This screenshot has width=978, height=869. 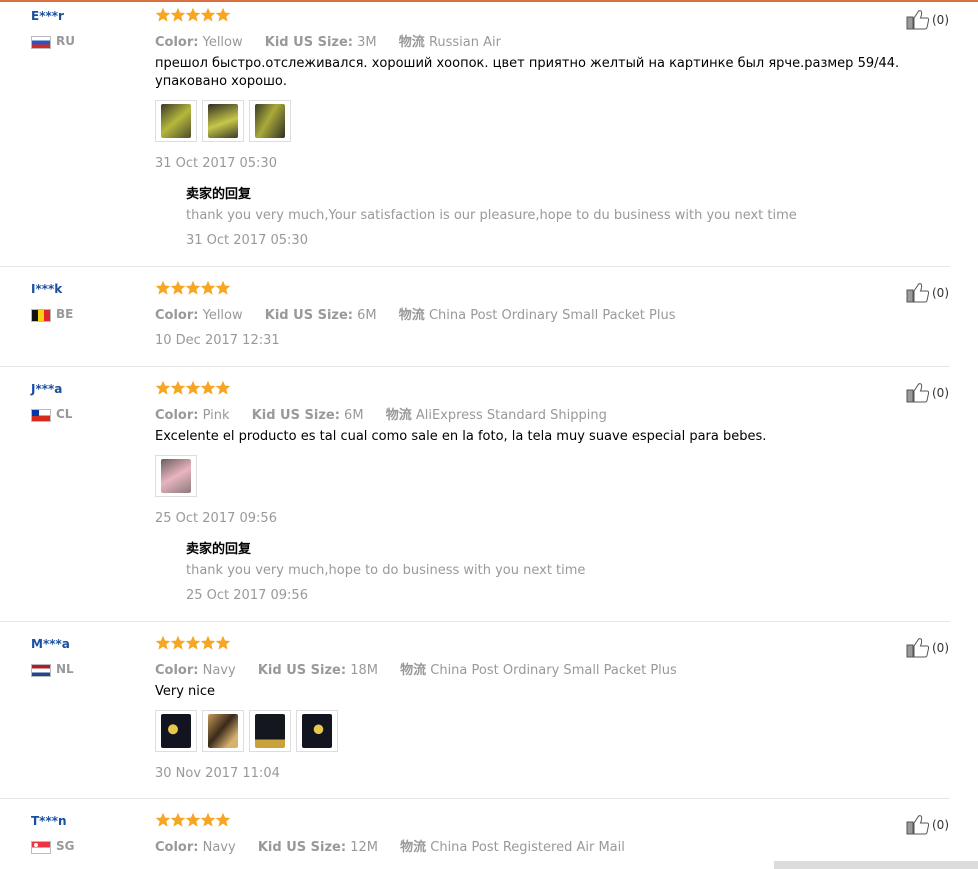 What do you see at coordinates (364, 847) in the screenshot?
I see `size-value: 12M` at bounding box center [364, 847].